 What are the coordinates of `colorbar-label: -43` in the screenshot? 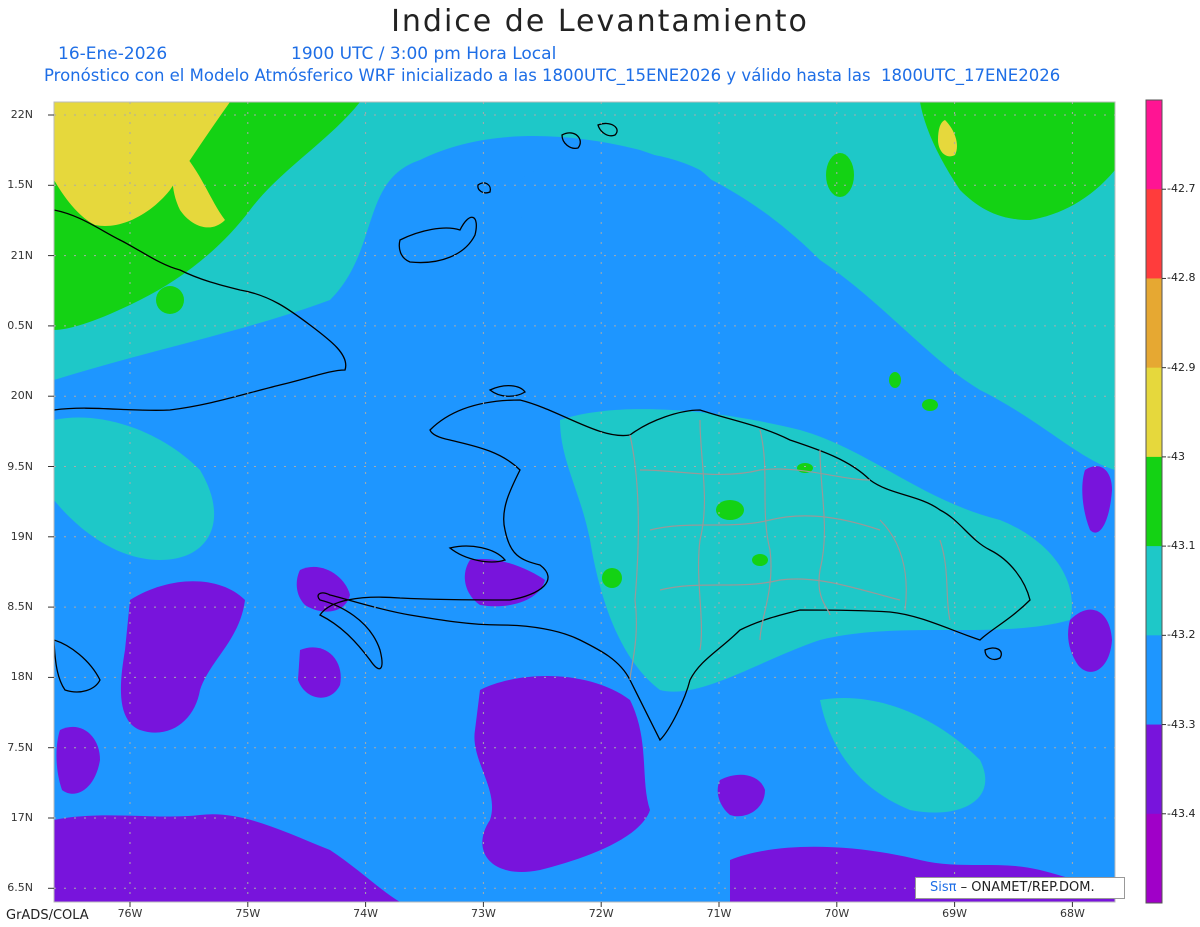 It's located at (1176, 456).